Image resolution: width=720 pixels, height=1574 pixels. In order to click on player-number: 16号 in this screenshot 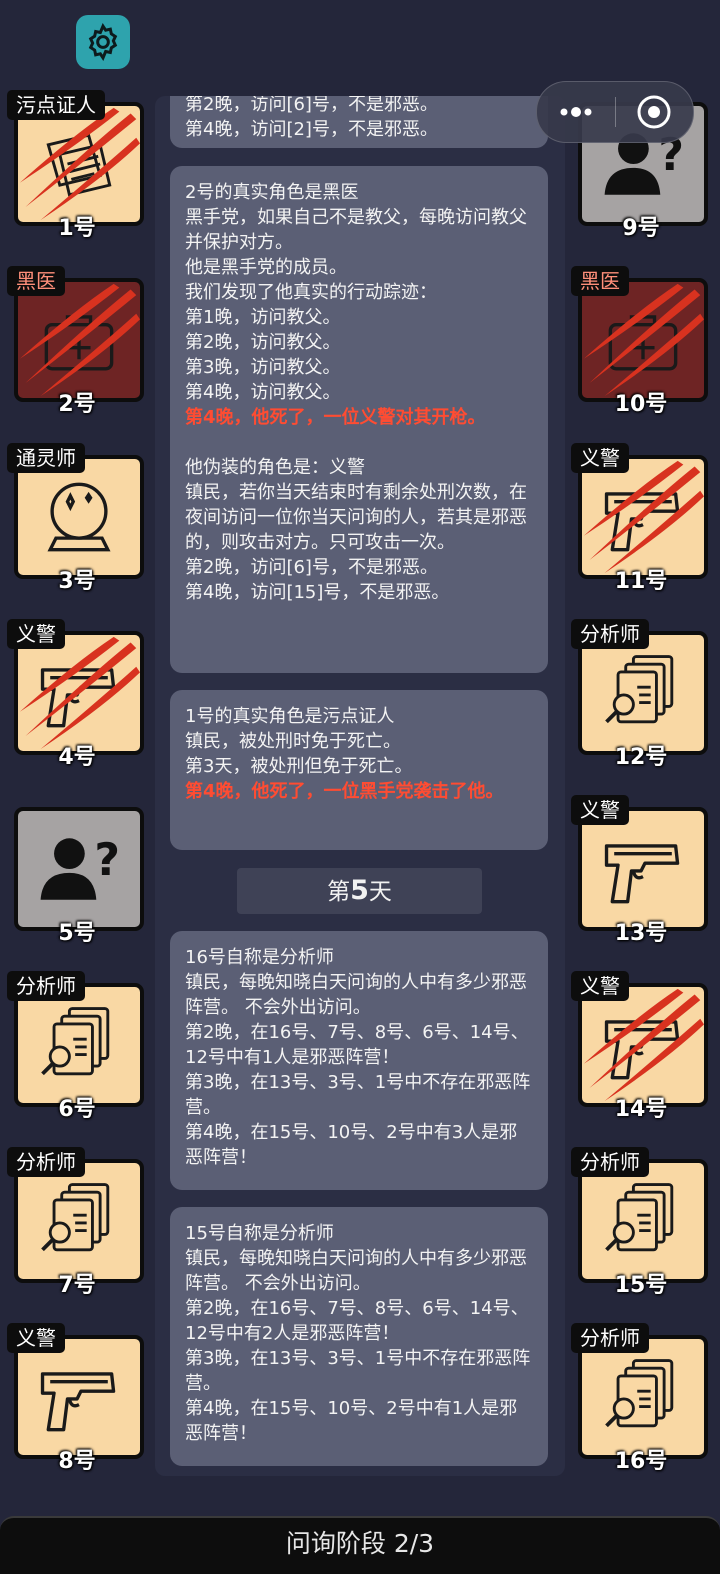, I will do `click(641, 1461)`.